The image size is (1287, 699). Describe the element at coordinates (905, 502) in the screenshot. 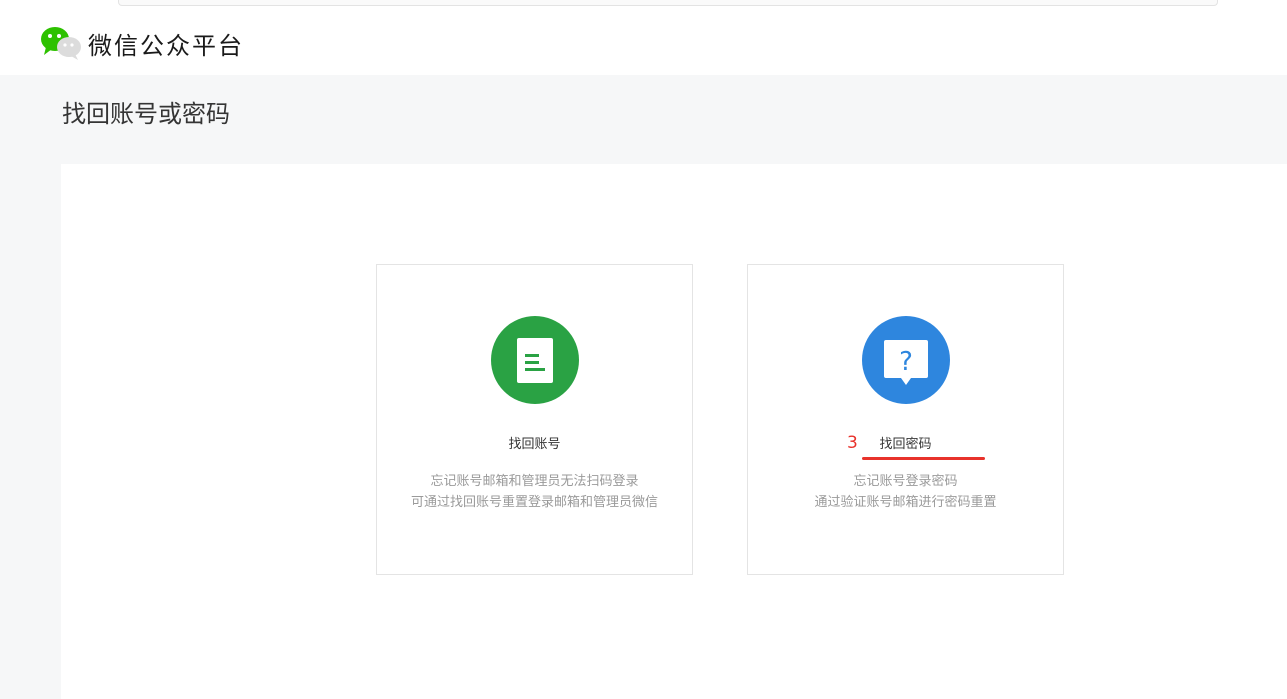

I see `recover-password-desc-line2: 通过验证账号邮箱进行密码重置` at that location.